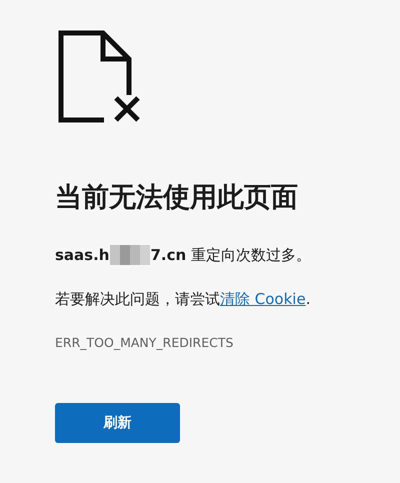 The height and width of the screenshot is (483, 400). I want to click on host-start: saas.h, so click(82, 255).